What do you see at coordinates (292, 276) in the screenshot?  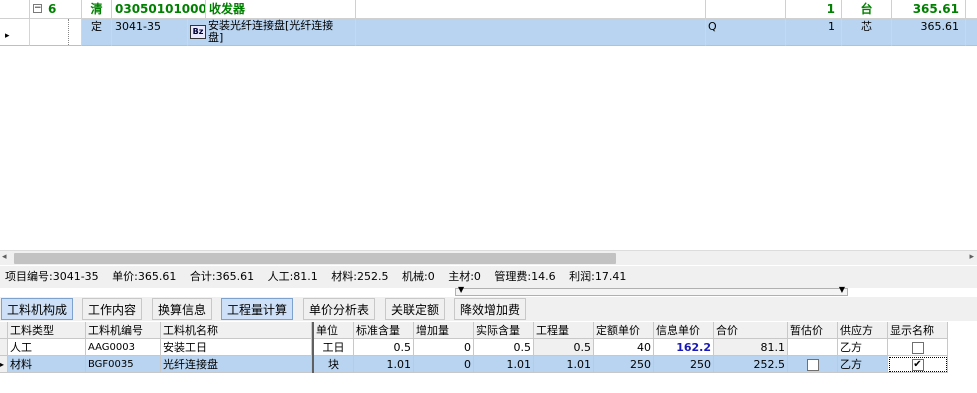 I see `labor-text: 人工:81.1` at bounding box center [292, 276].